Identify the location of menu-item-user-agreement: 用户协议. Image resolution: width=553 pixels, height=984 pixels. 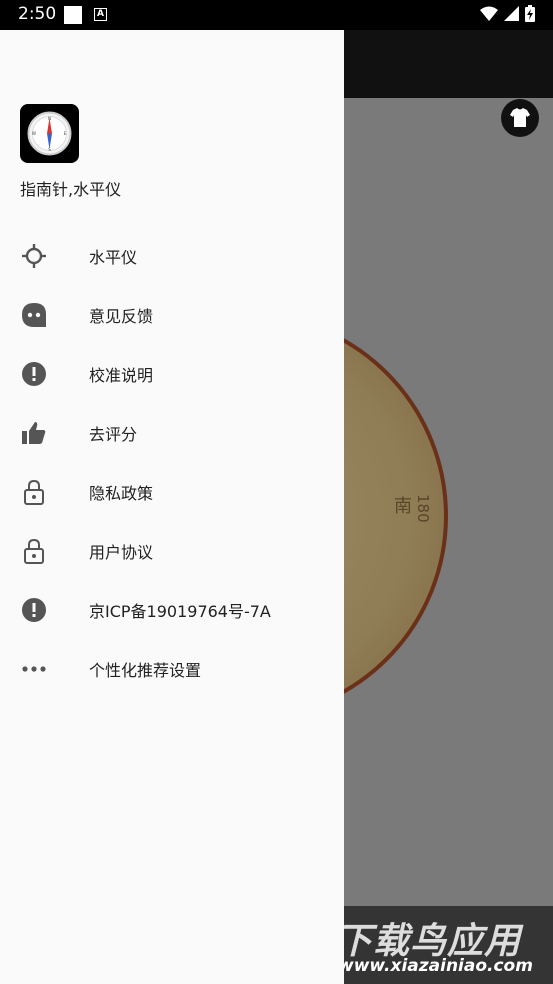
(172, 550).